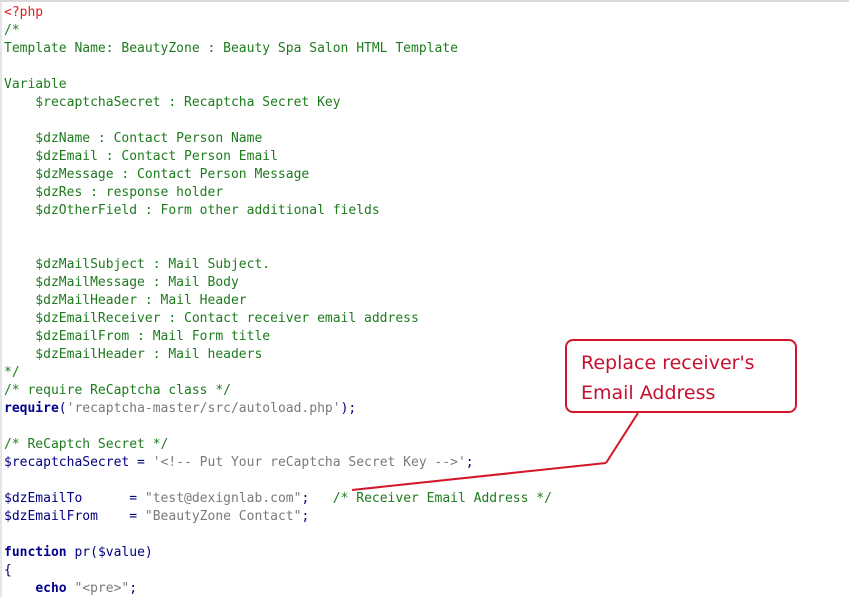 This screenshot has height=598, width=849. I want to click on callout-pointer, so click(495, 451).